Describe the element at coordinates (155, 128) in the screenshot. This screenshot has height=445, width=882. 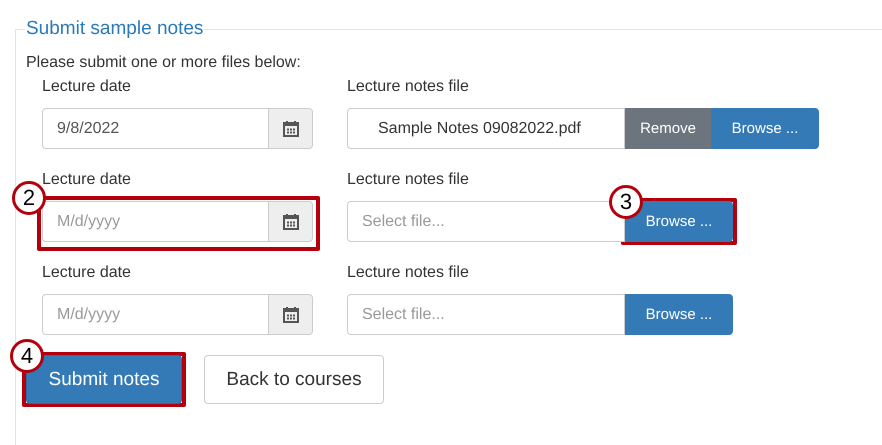
I see `date-field: 9/8/2022` at that location.